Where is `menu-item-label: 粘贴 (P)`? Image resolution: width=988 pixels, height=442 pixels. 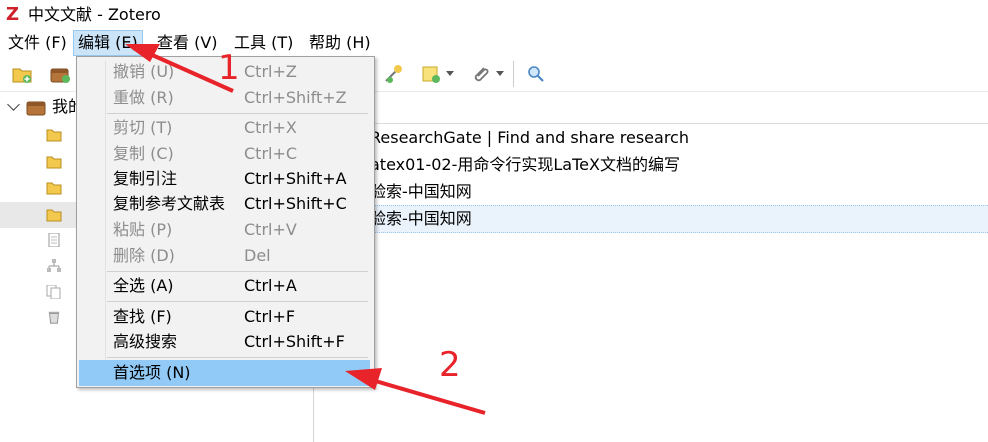
menu-item-label: 粘贴 (P) is located at coordinates (143, 229).